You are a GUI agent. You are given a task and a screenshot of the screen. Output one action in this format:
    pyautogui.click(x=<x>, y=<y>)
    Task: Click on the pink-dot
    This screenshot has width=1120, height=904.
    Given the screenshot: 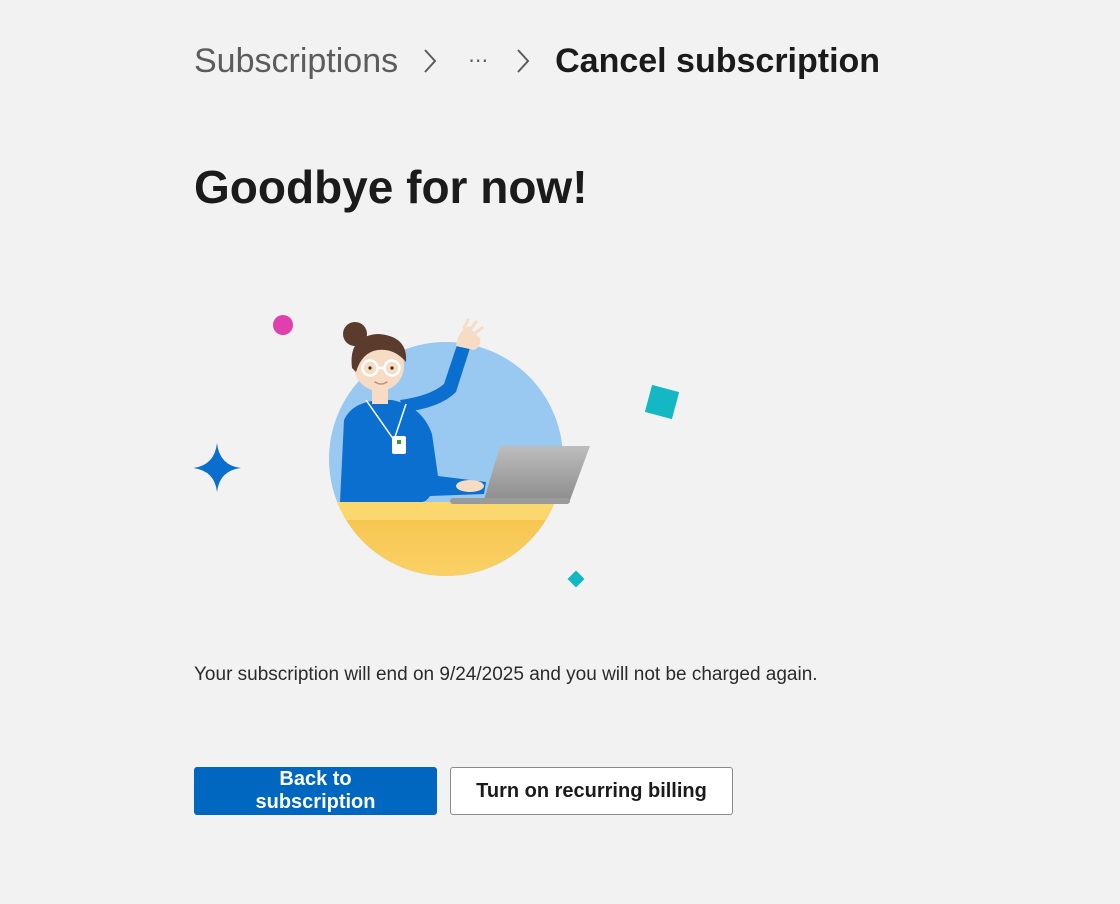 What is the action you would take?
    pyautogui.click(x=283, y=325)
    